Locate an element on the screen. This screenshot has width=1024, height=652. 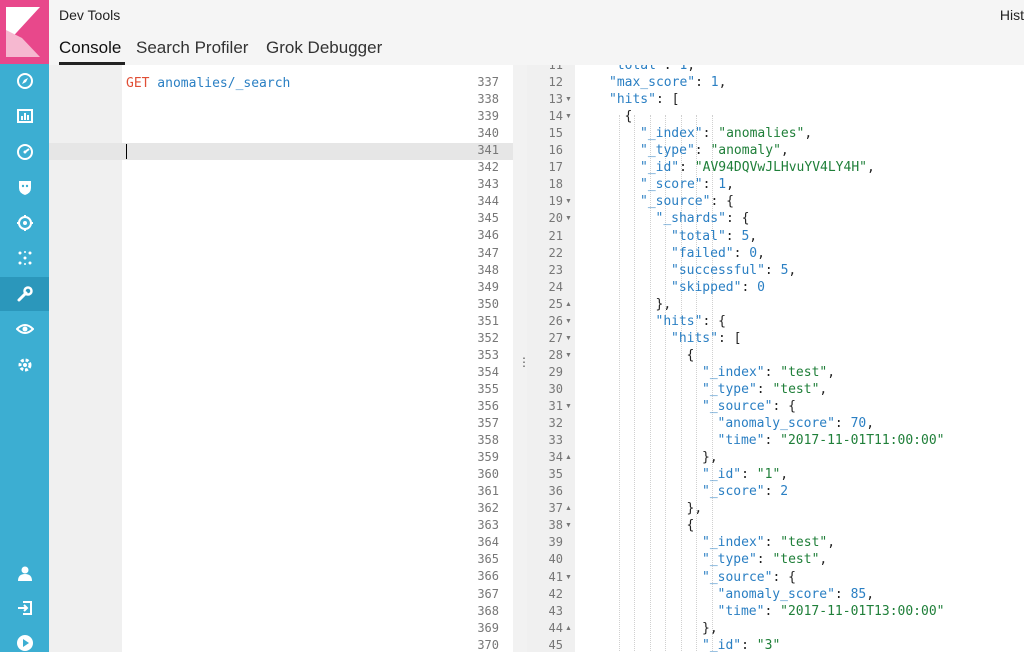
cluster-icon is located at coordinates (24, 223).